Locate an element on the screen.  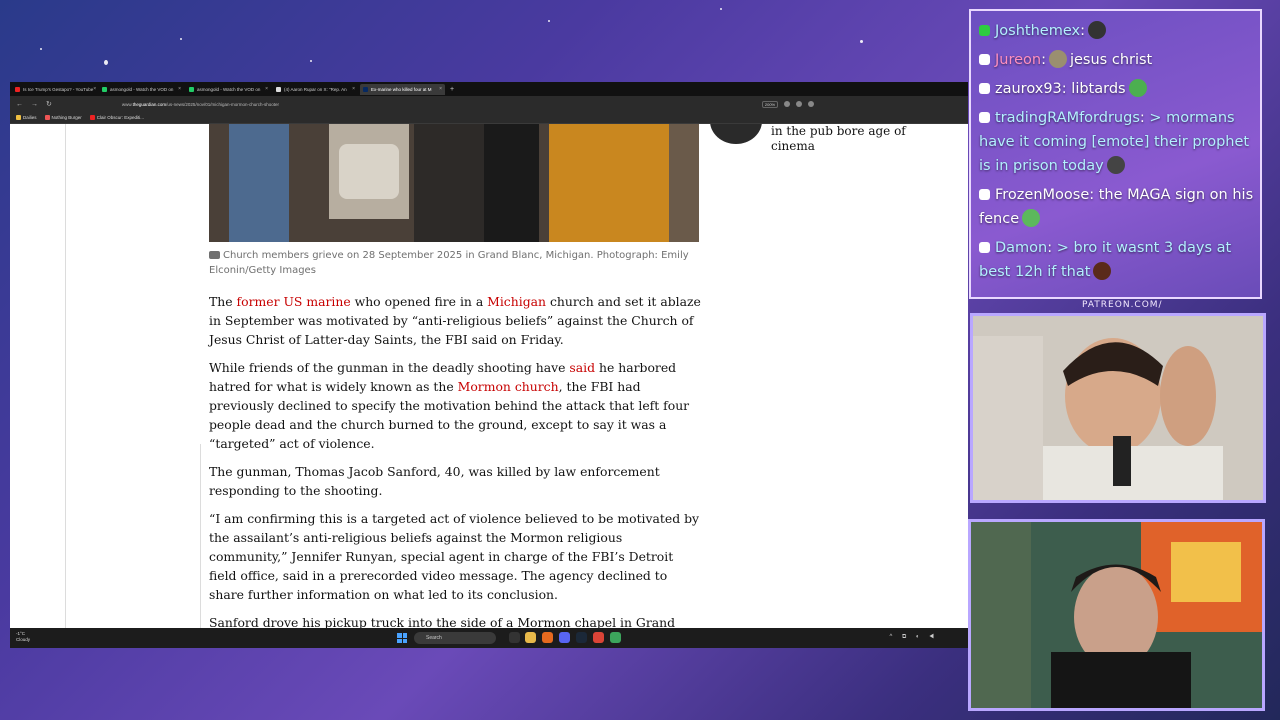
menu-icon is located at coordinates (811, 104).